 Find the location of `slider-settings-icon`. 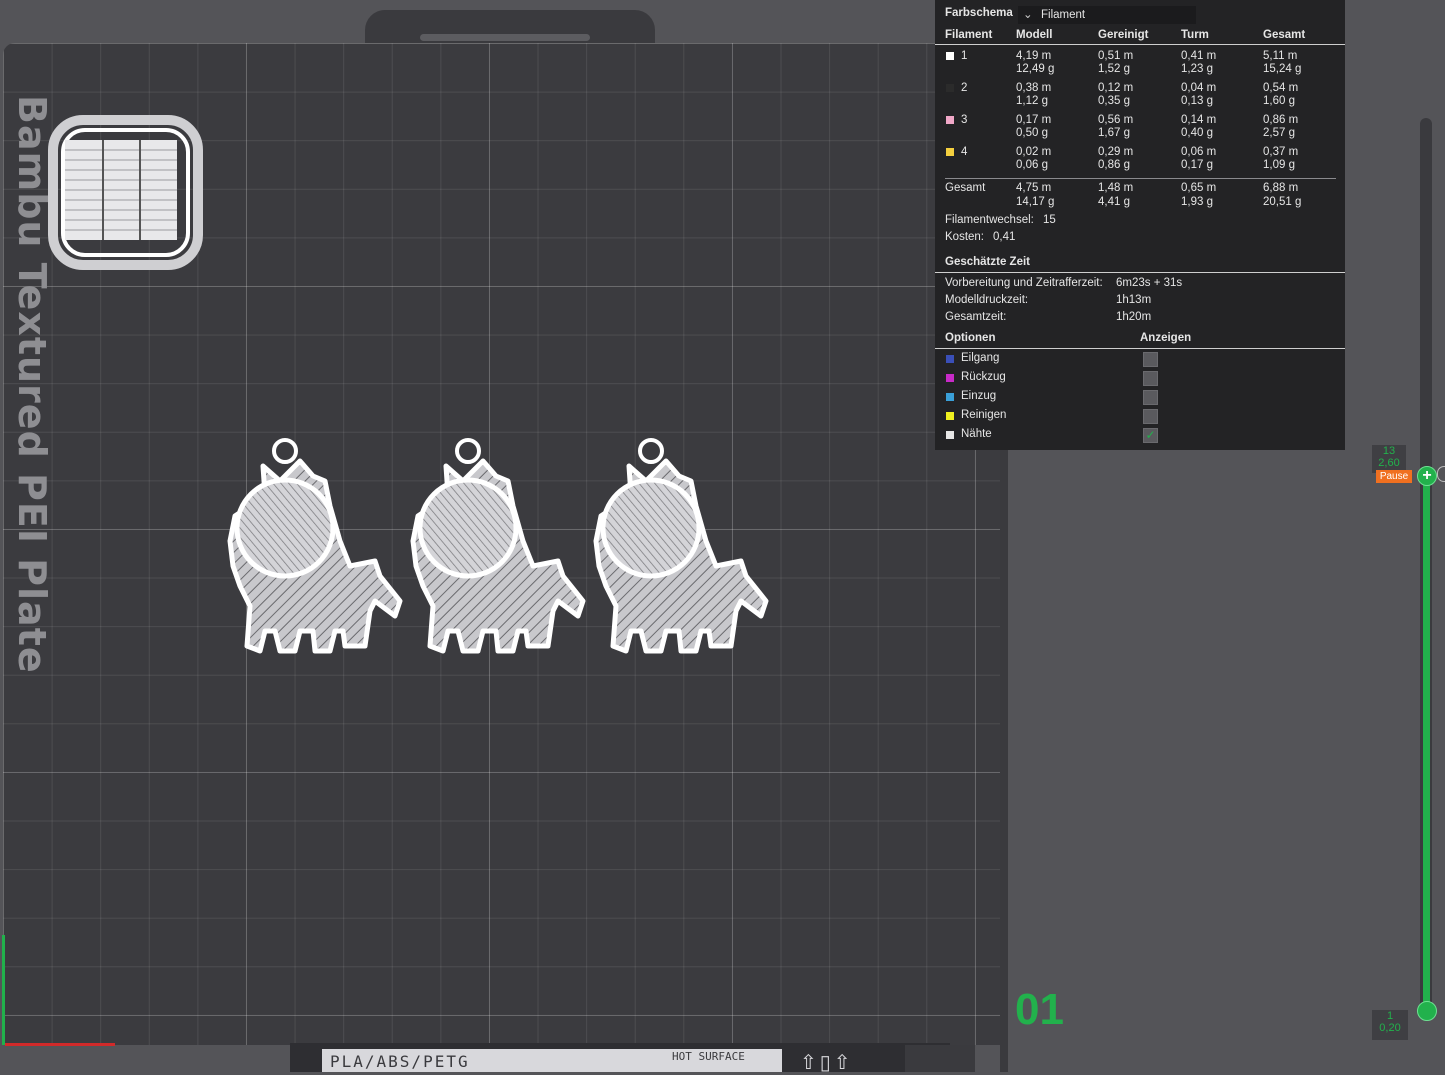

slider-settings-icon is located at coordinates (1441, 474).